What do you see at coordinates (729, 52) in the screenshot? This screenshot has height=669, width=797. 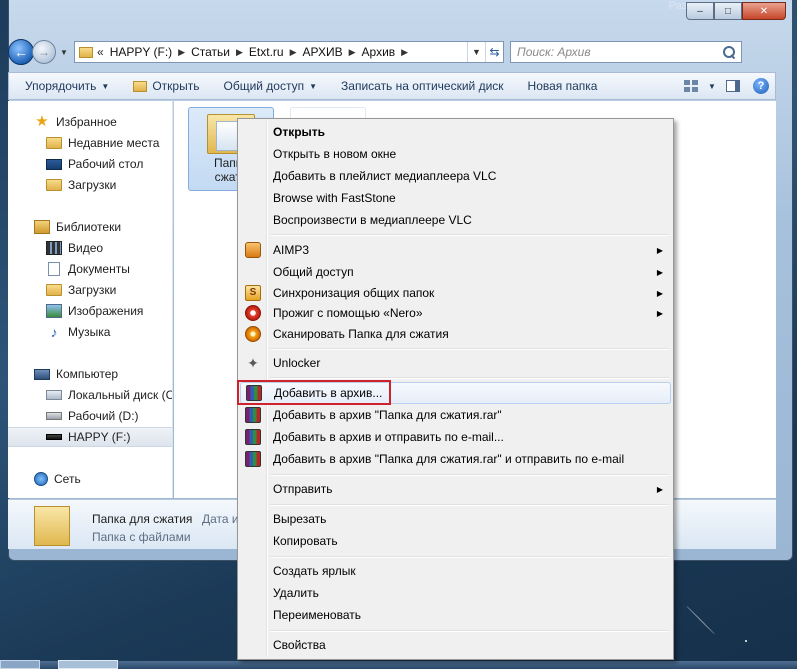 I see `search-icon` at bounding box center [729, 52].